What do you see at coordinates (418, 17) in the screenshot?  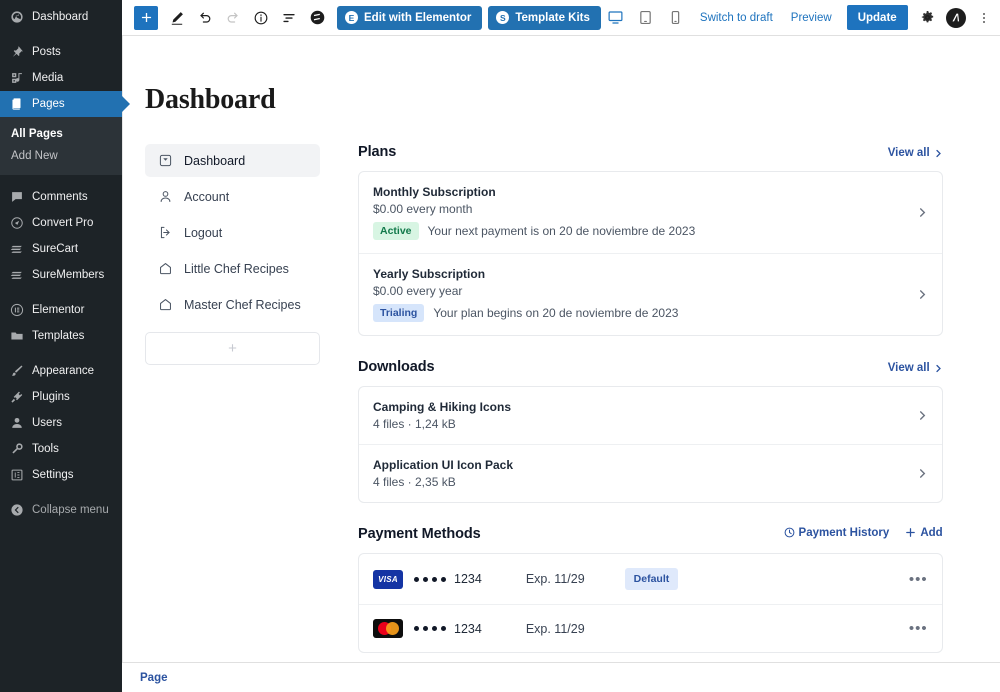 I see `edit-with-elementor-label: Edit with Elementor` at bounding box center [418, 17].